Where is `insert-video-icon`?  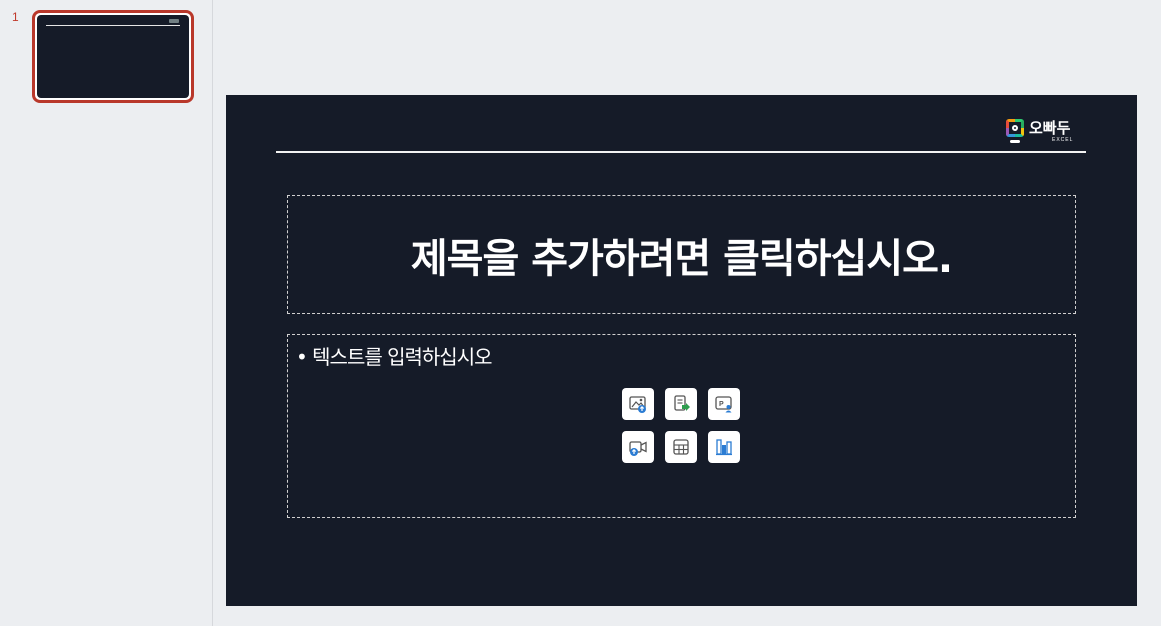
insert-video-icon is located at coordinates (638, 448).